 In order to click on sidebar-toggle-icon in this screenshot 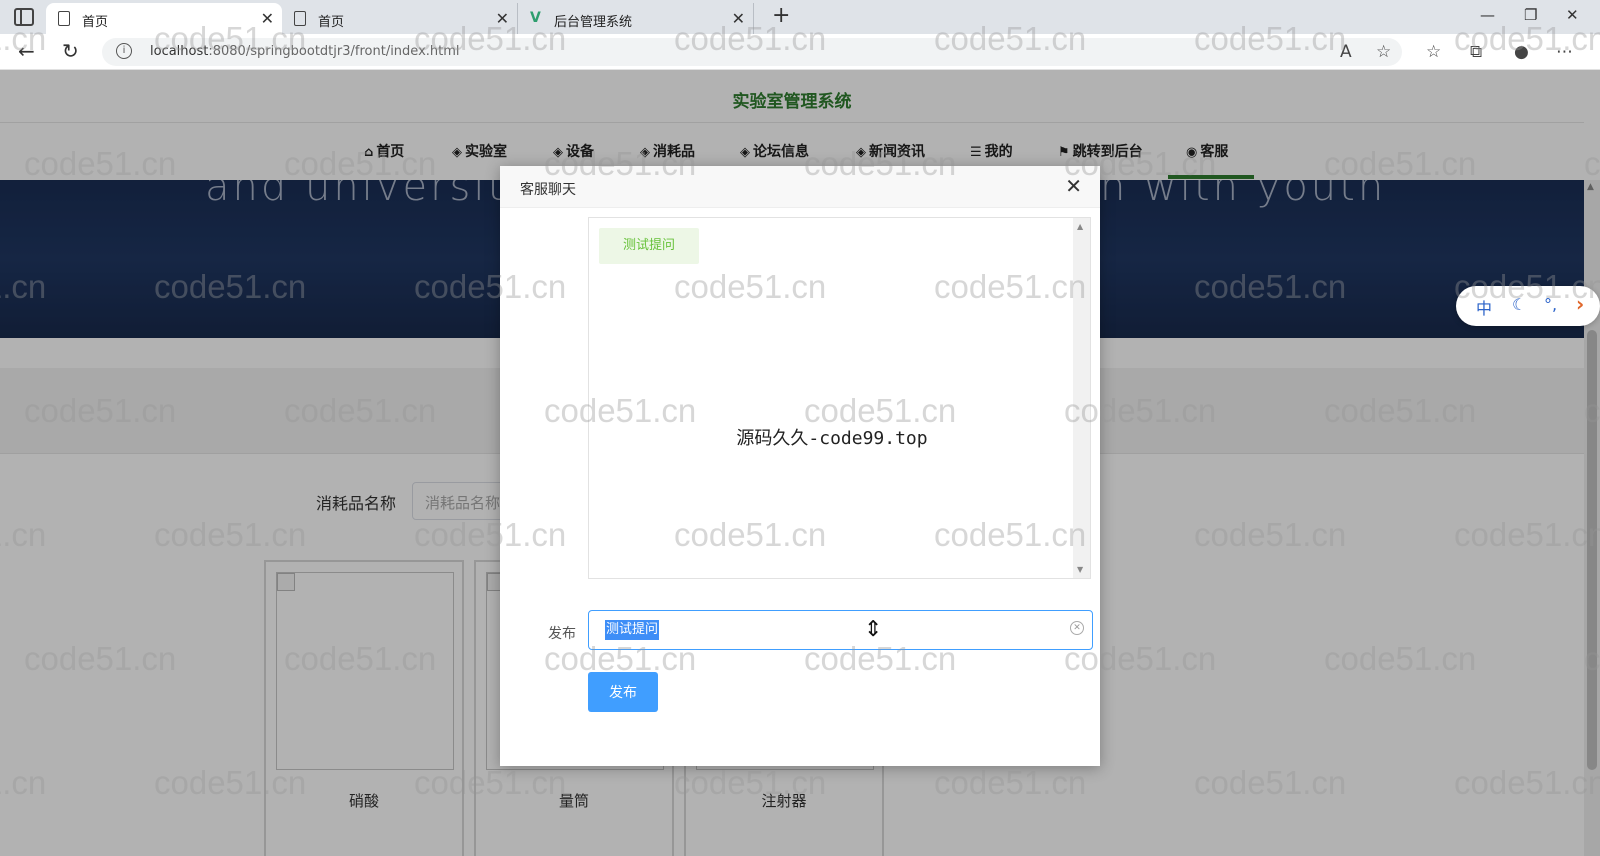, I will do `click(24, 17)`.